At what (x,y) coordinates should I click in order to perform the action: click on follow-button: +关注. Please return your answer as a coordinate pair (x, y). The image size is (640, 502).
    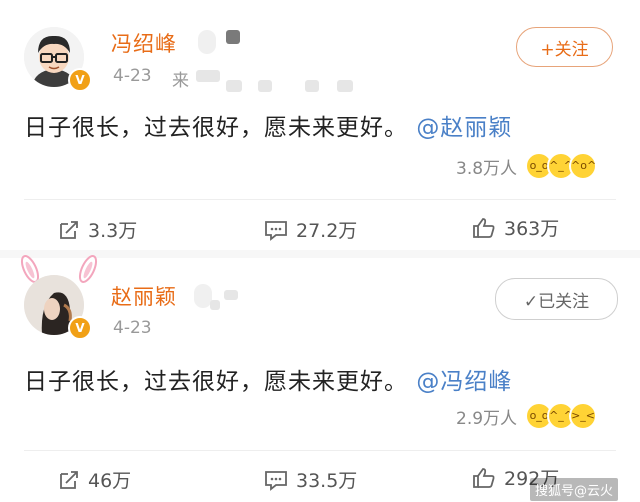
    Looking at the image, I should click on (564, 47).